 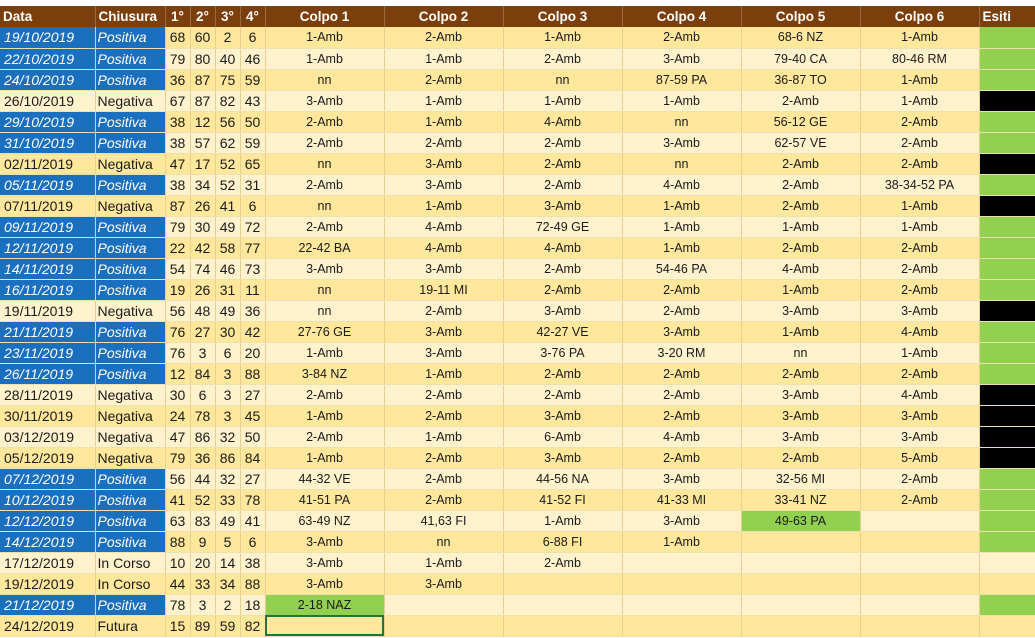 What do you see at coordinates (801, 122) in the screenshot?
I see `cell-colpo: 56-12 GE` at bounding box center [801, 122].